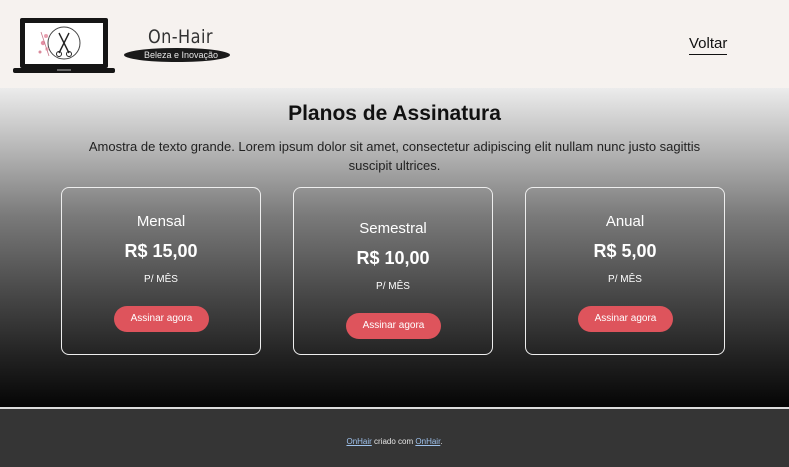  What do you see at coordinates (625, 221) in the screenshot?
I see `plan-name: Anual` at bounding box center [625, 221].